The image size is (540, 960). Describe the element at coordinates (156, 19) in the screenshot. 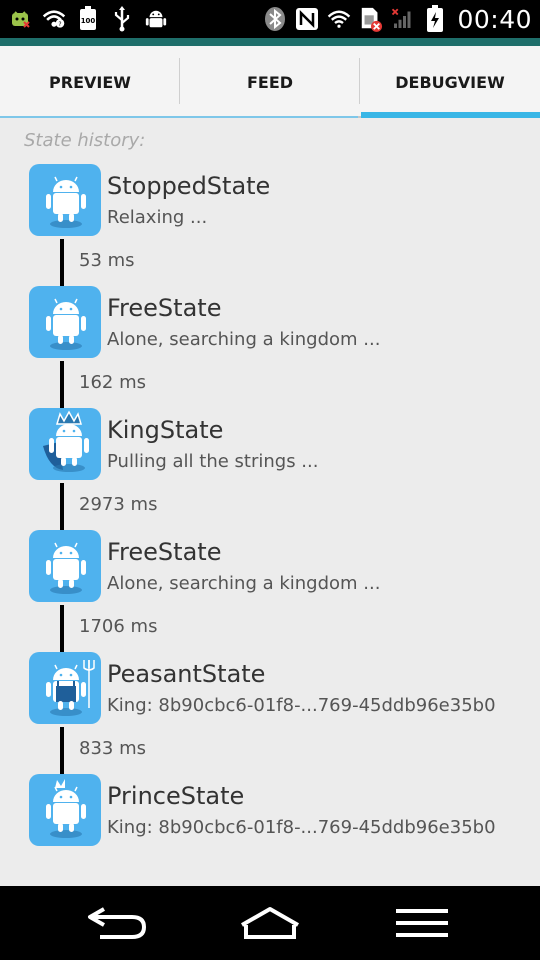

I see `android-icon` at that location.